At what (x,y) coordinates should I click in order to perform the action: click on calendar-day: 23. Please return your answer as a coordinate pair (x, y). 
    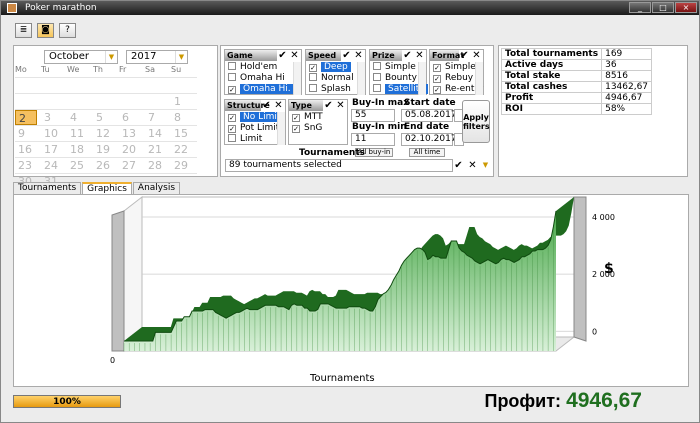
    Looking at the image, I should click on (28, 165).